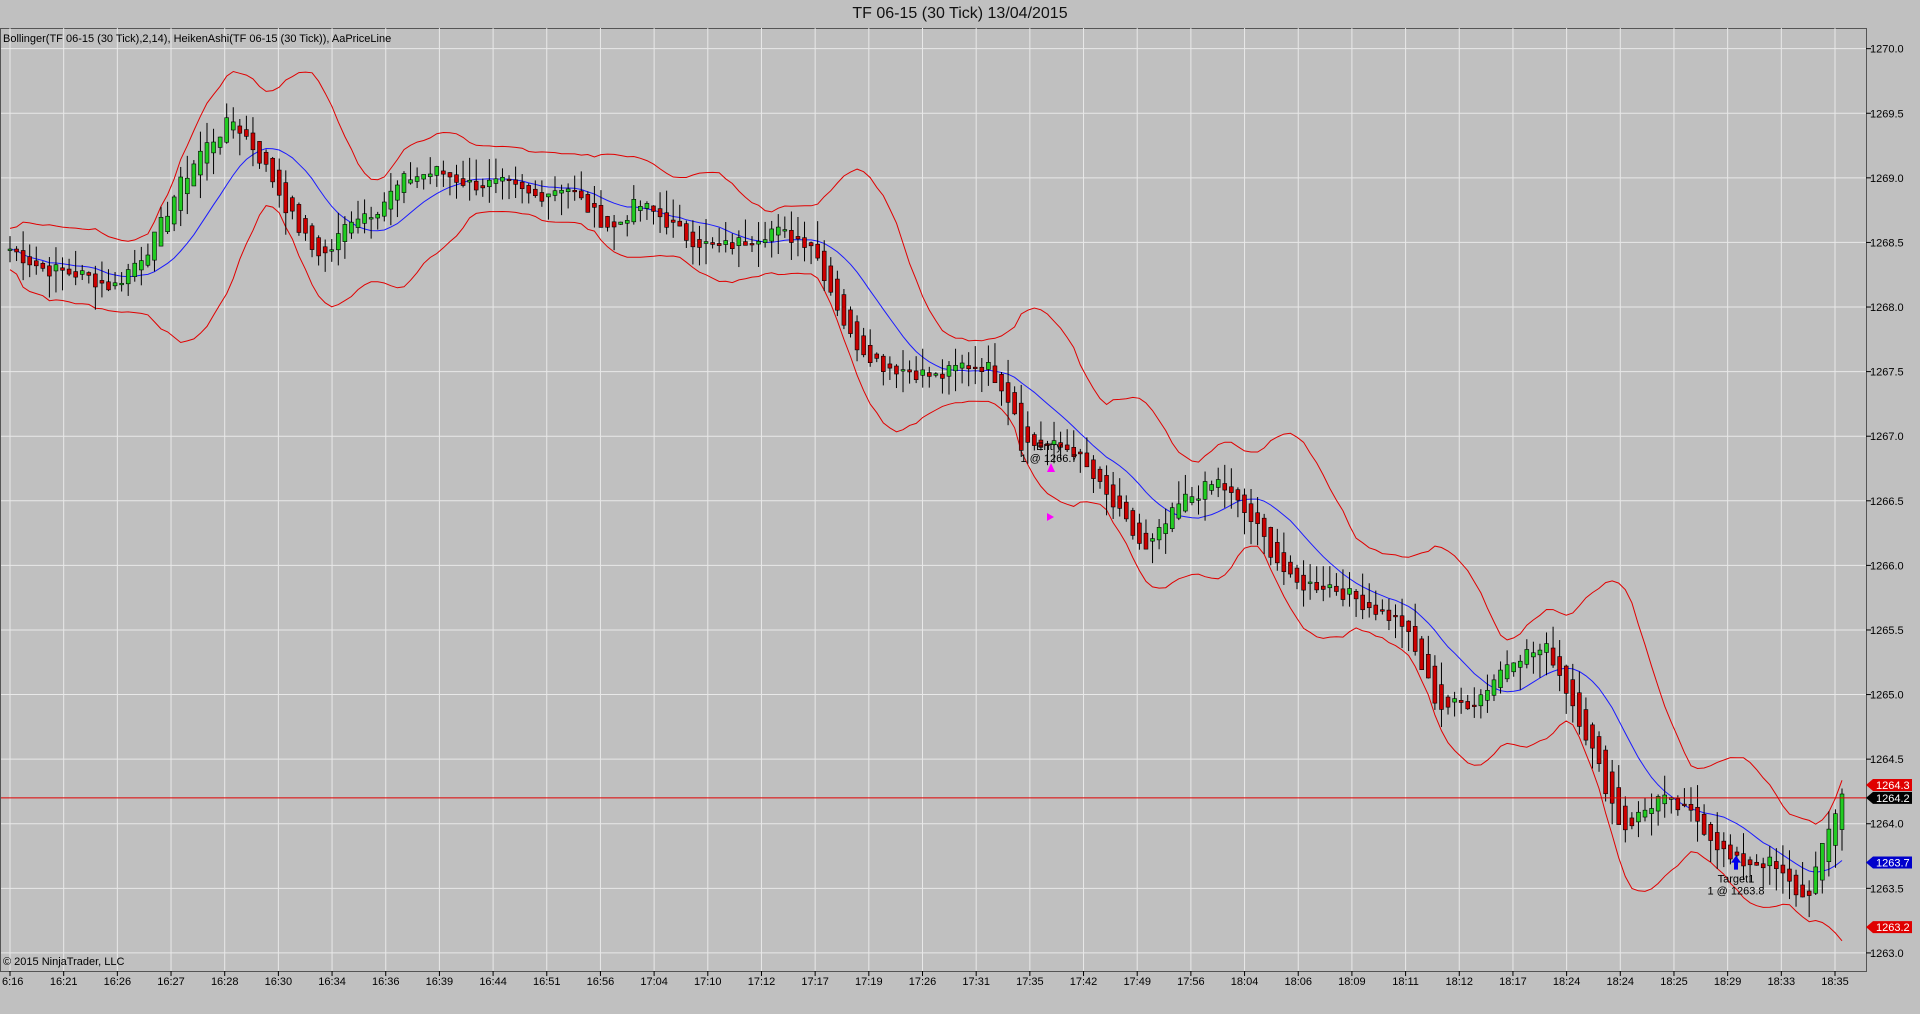  Describe the element at coordinates (1728, 982) in the screenshot. I see `x-tick-label: 18:29` at that location.